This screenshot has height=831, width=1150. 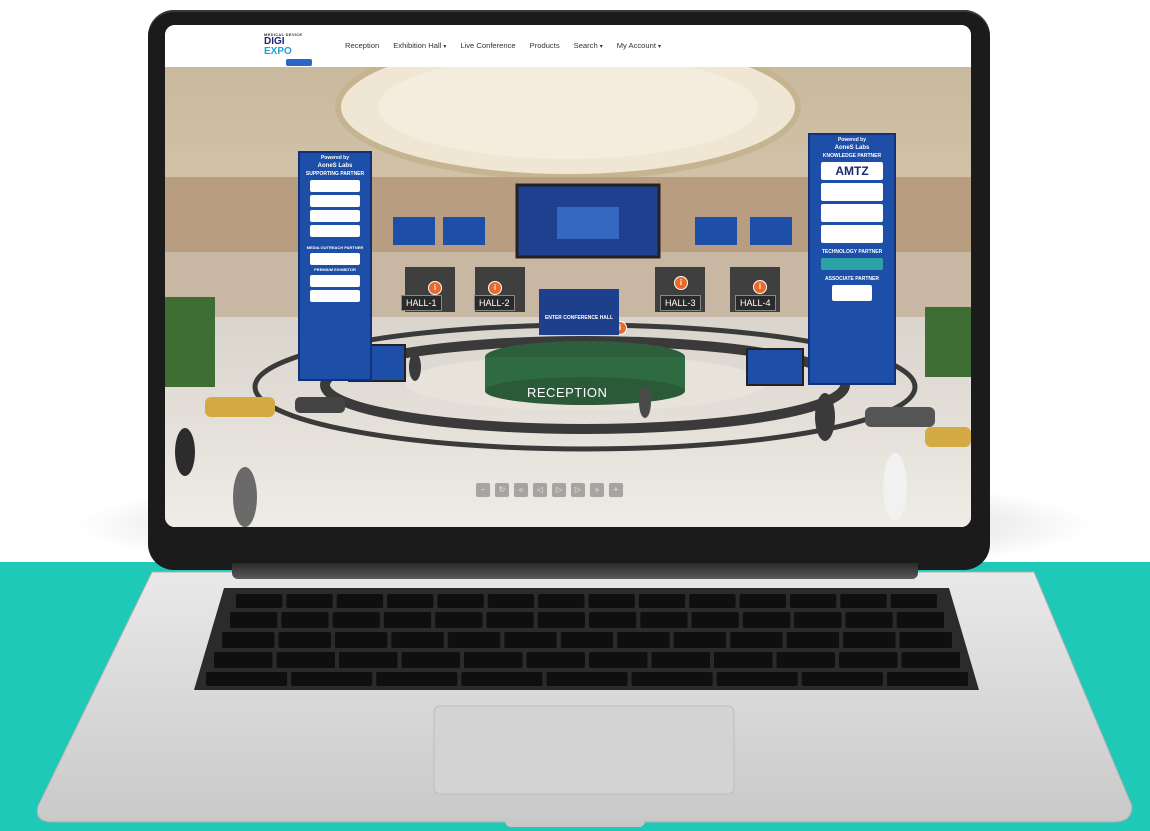 I want to click on left-banner-media: MEDIA OUTREACH PARTNER, so click(x=335, y=247).